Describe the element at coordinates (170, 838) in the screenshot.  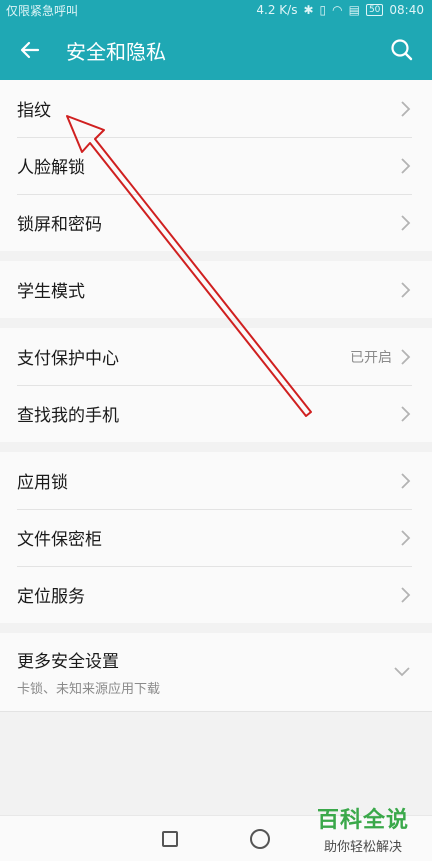
I see `recents-button` at that location.